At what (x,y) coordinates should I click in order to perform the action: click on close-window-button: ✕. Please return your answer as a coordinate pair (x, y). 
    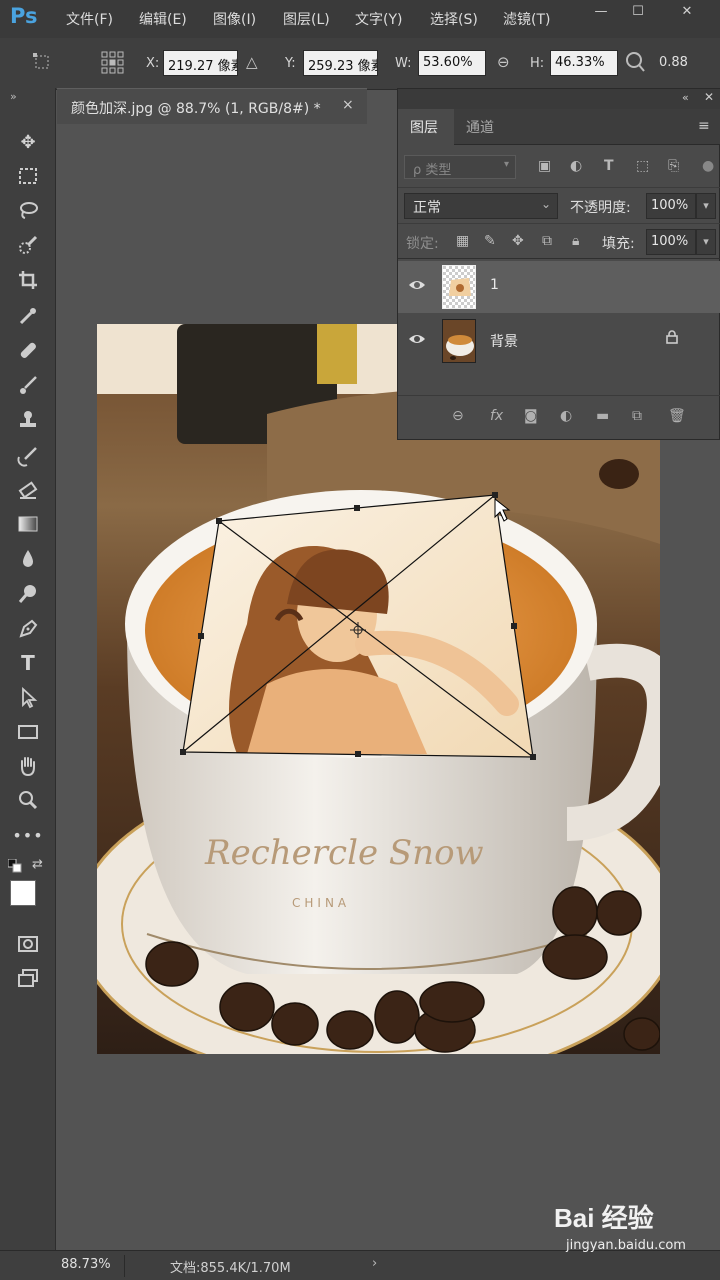
    Looking at the image, I should click on (687, 12).